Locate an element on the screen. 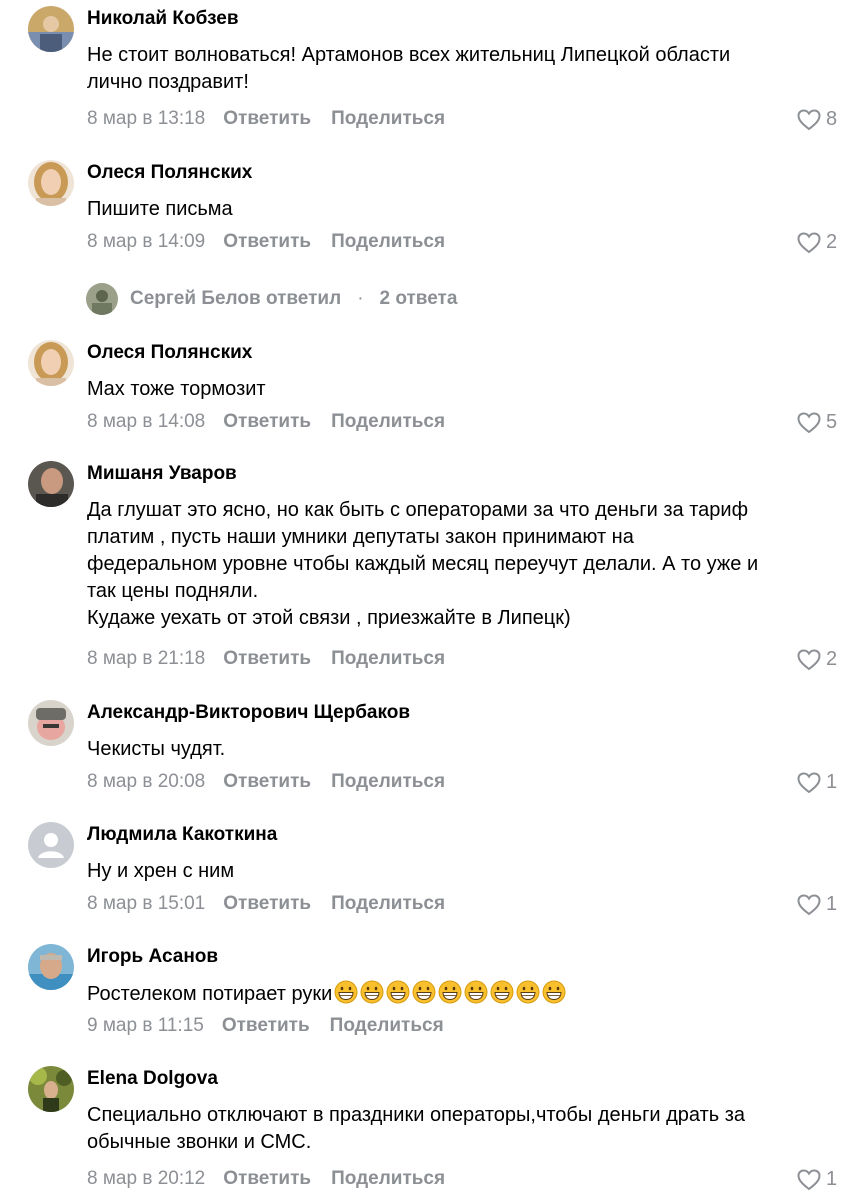  show-replies-link: Сергей Белов ответил · 2 ответа is located at coordinates (272, 299).